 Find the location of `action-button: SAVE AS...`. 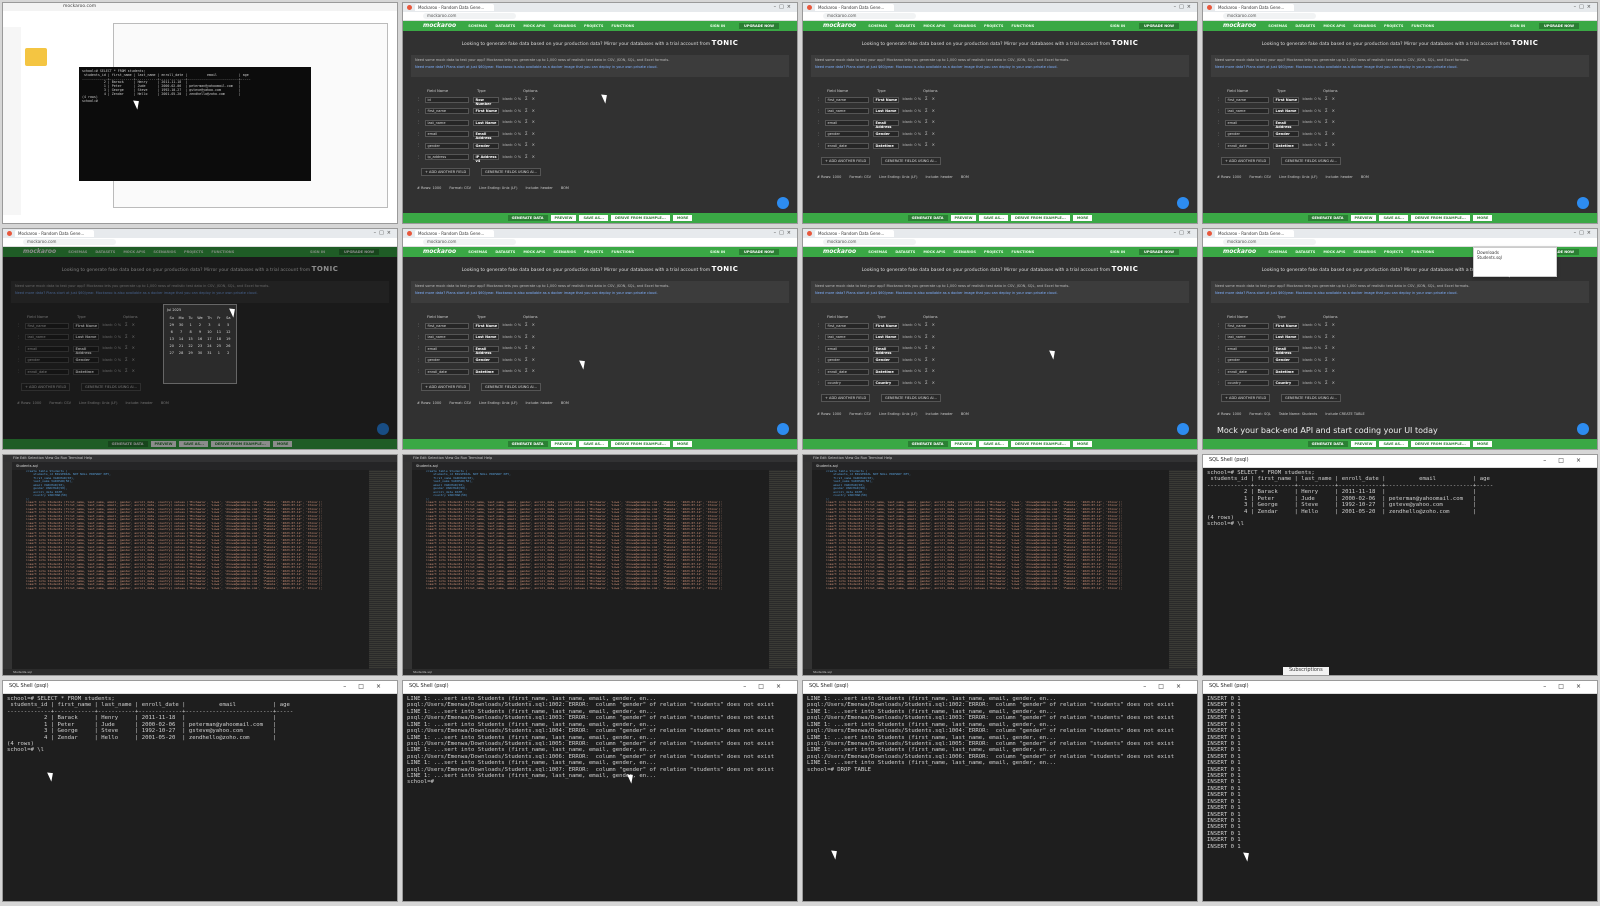

action-button: SAVE AS... is located at coordinates (593, 217).